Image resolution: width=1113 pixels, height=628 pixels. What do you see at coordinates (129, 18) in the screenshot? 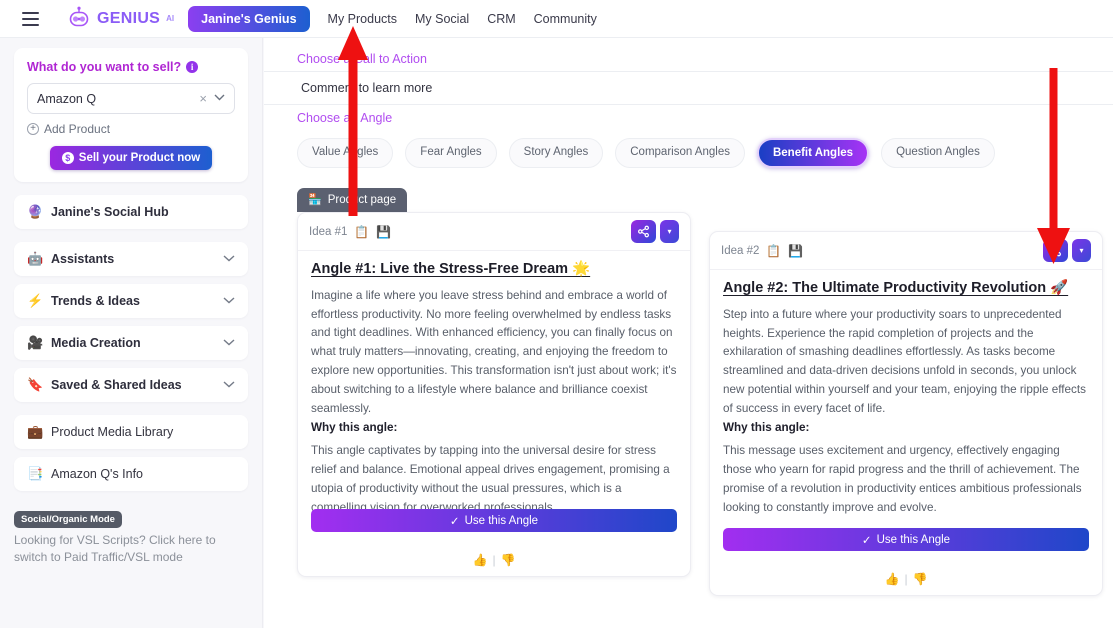
I see `brand-name: GENIUS` at bounding box center [129, 18].